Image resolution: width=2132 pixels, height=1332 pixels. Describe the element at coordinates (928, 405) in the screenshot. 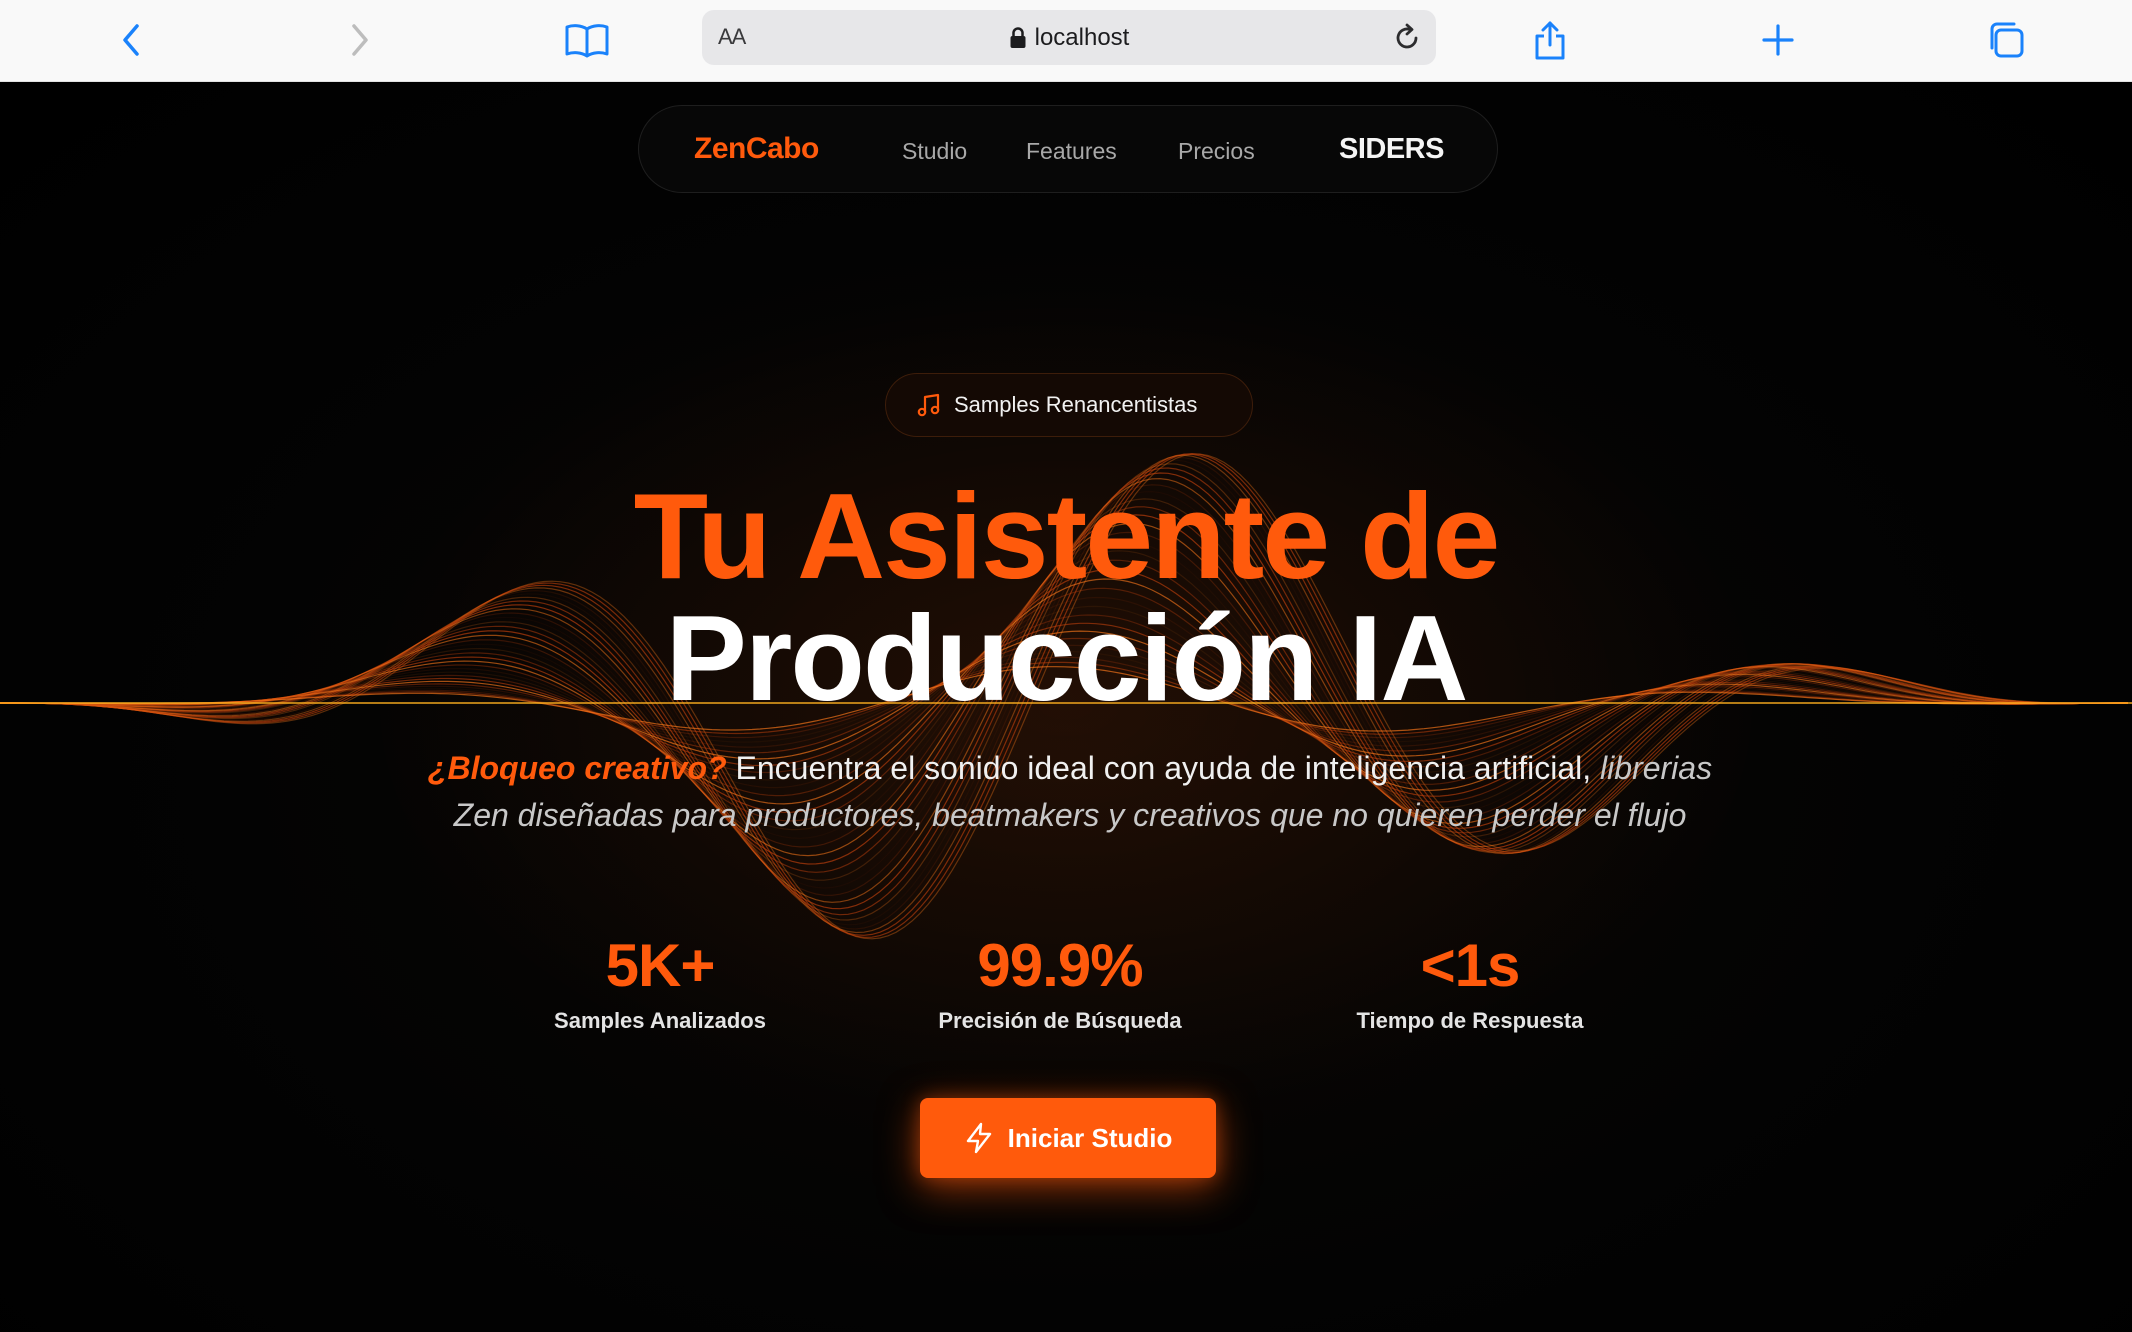

I see `music-note-icon` at that location.